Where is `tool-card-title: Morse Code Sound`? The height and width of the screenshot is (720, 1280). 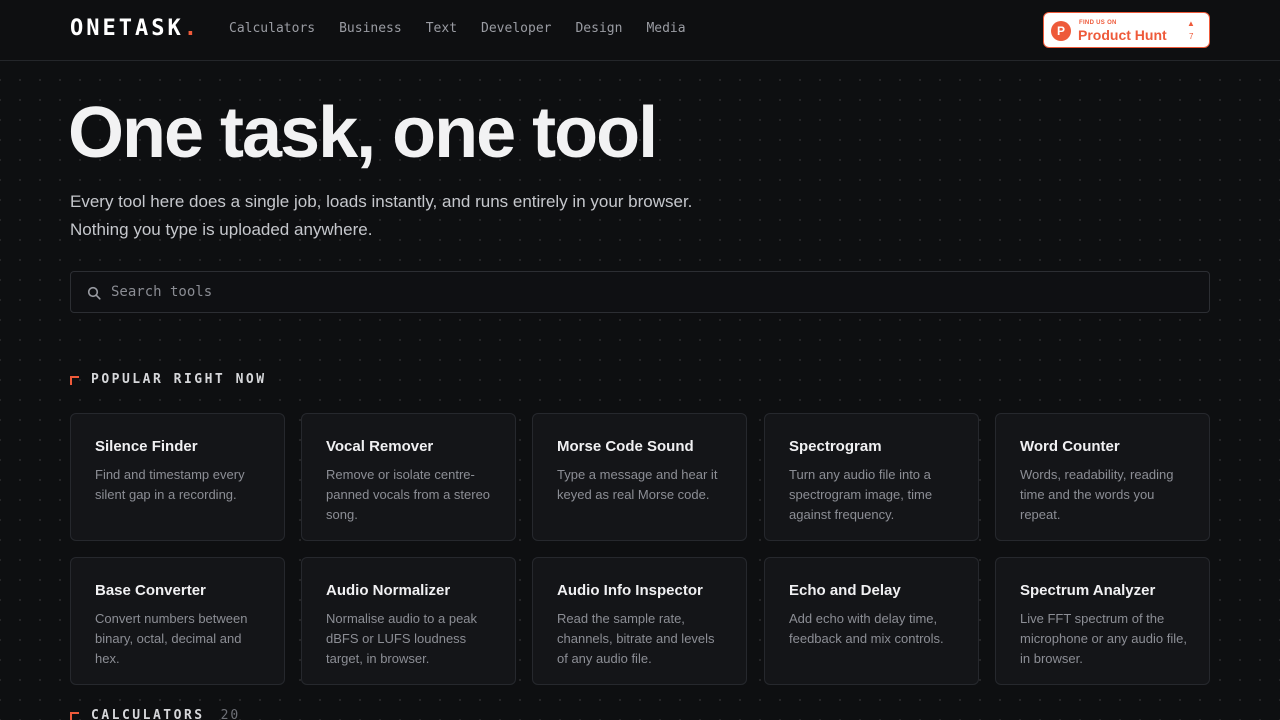
tool-card-title: Morse Code Sound is located at coordinates (625, 446).